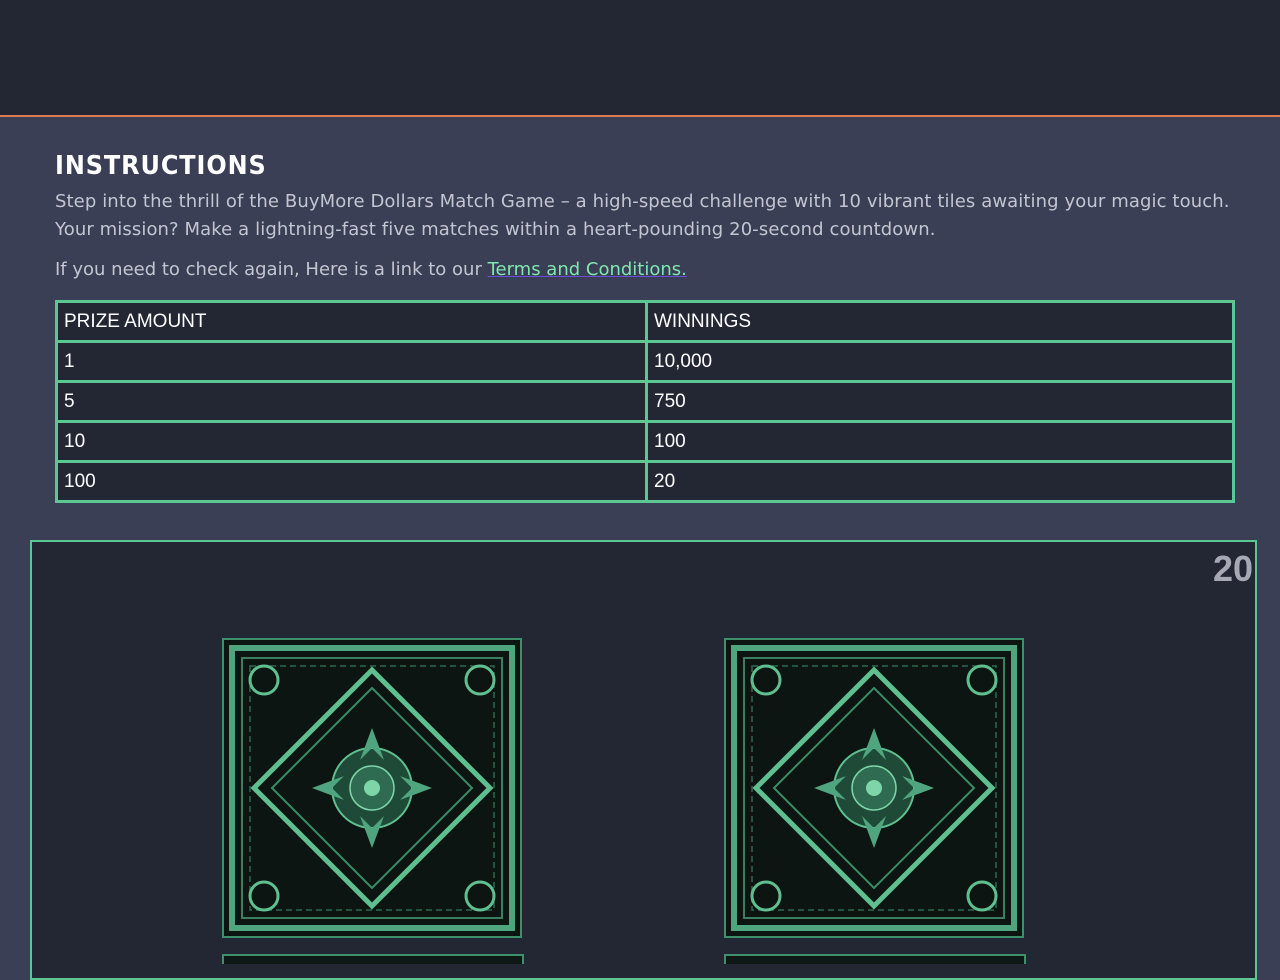  Describe the element at coordinates (351, 441) in the screenshot. I see `prize-amount-cell: 10` at that location.